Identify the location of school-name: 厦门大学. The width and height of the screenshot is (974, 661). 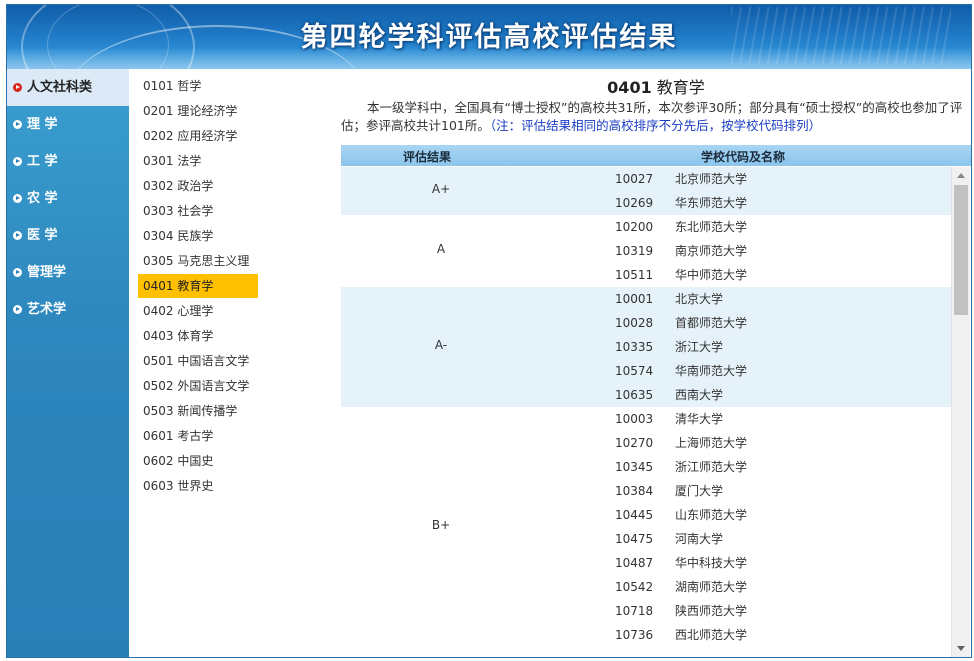
(699, 491).